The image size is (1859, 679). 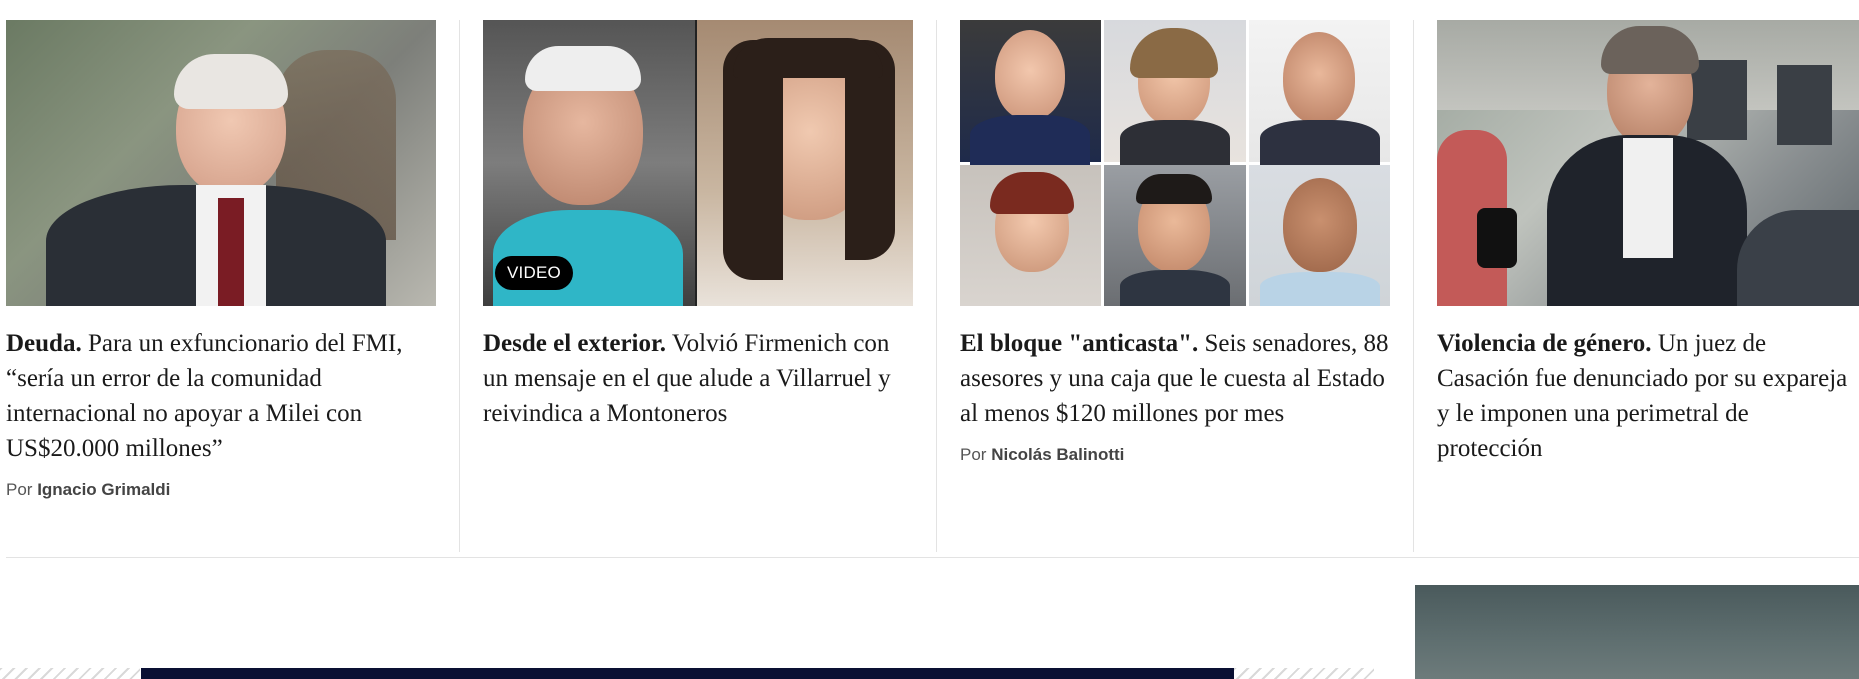 What do you see at coordinates (221, 490) in the screenshot?
I see `byline: Por Ignacio Grimaldi` at bounding box center [221, 490].